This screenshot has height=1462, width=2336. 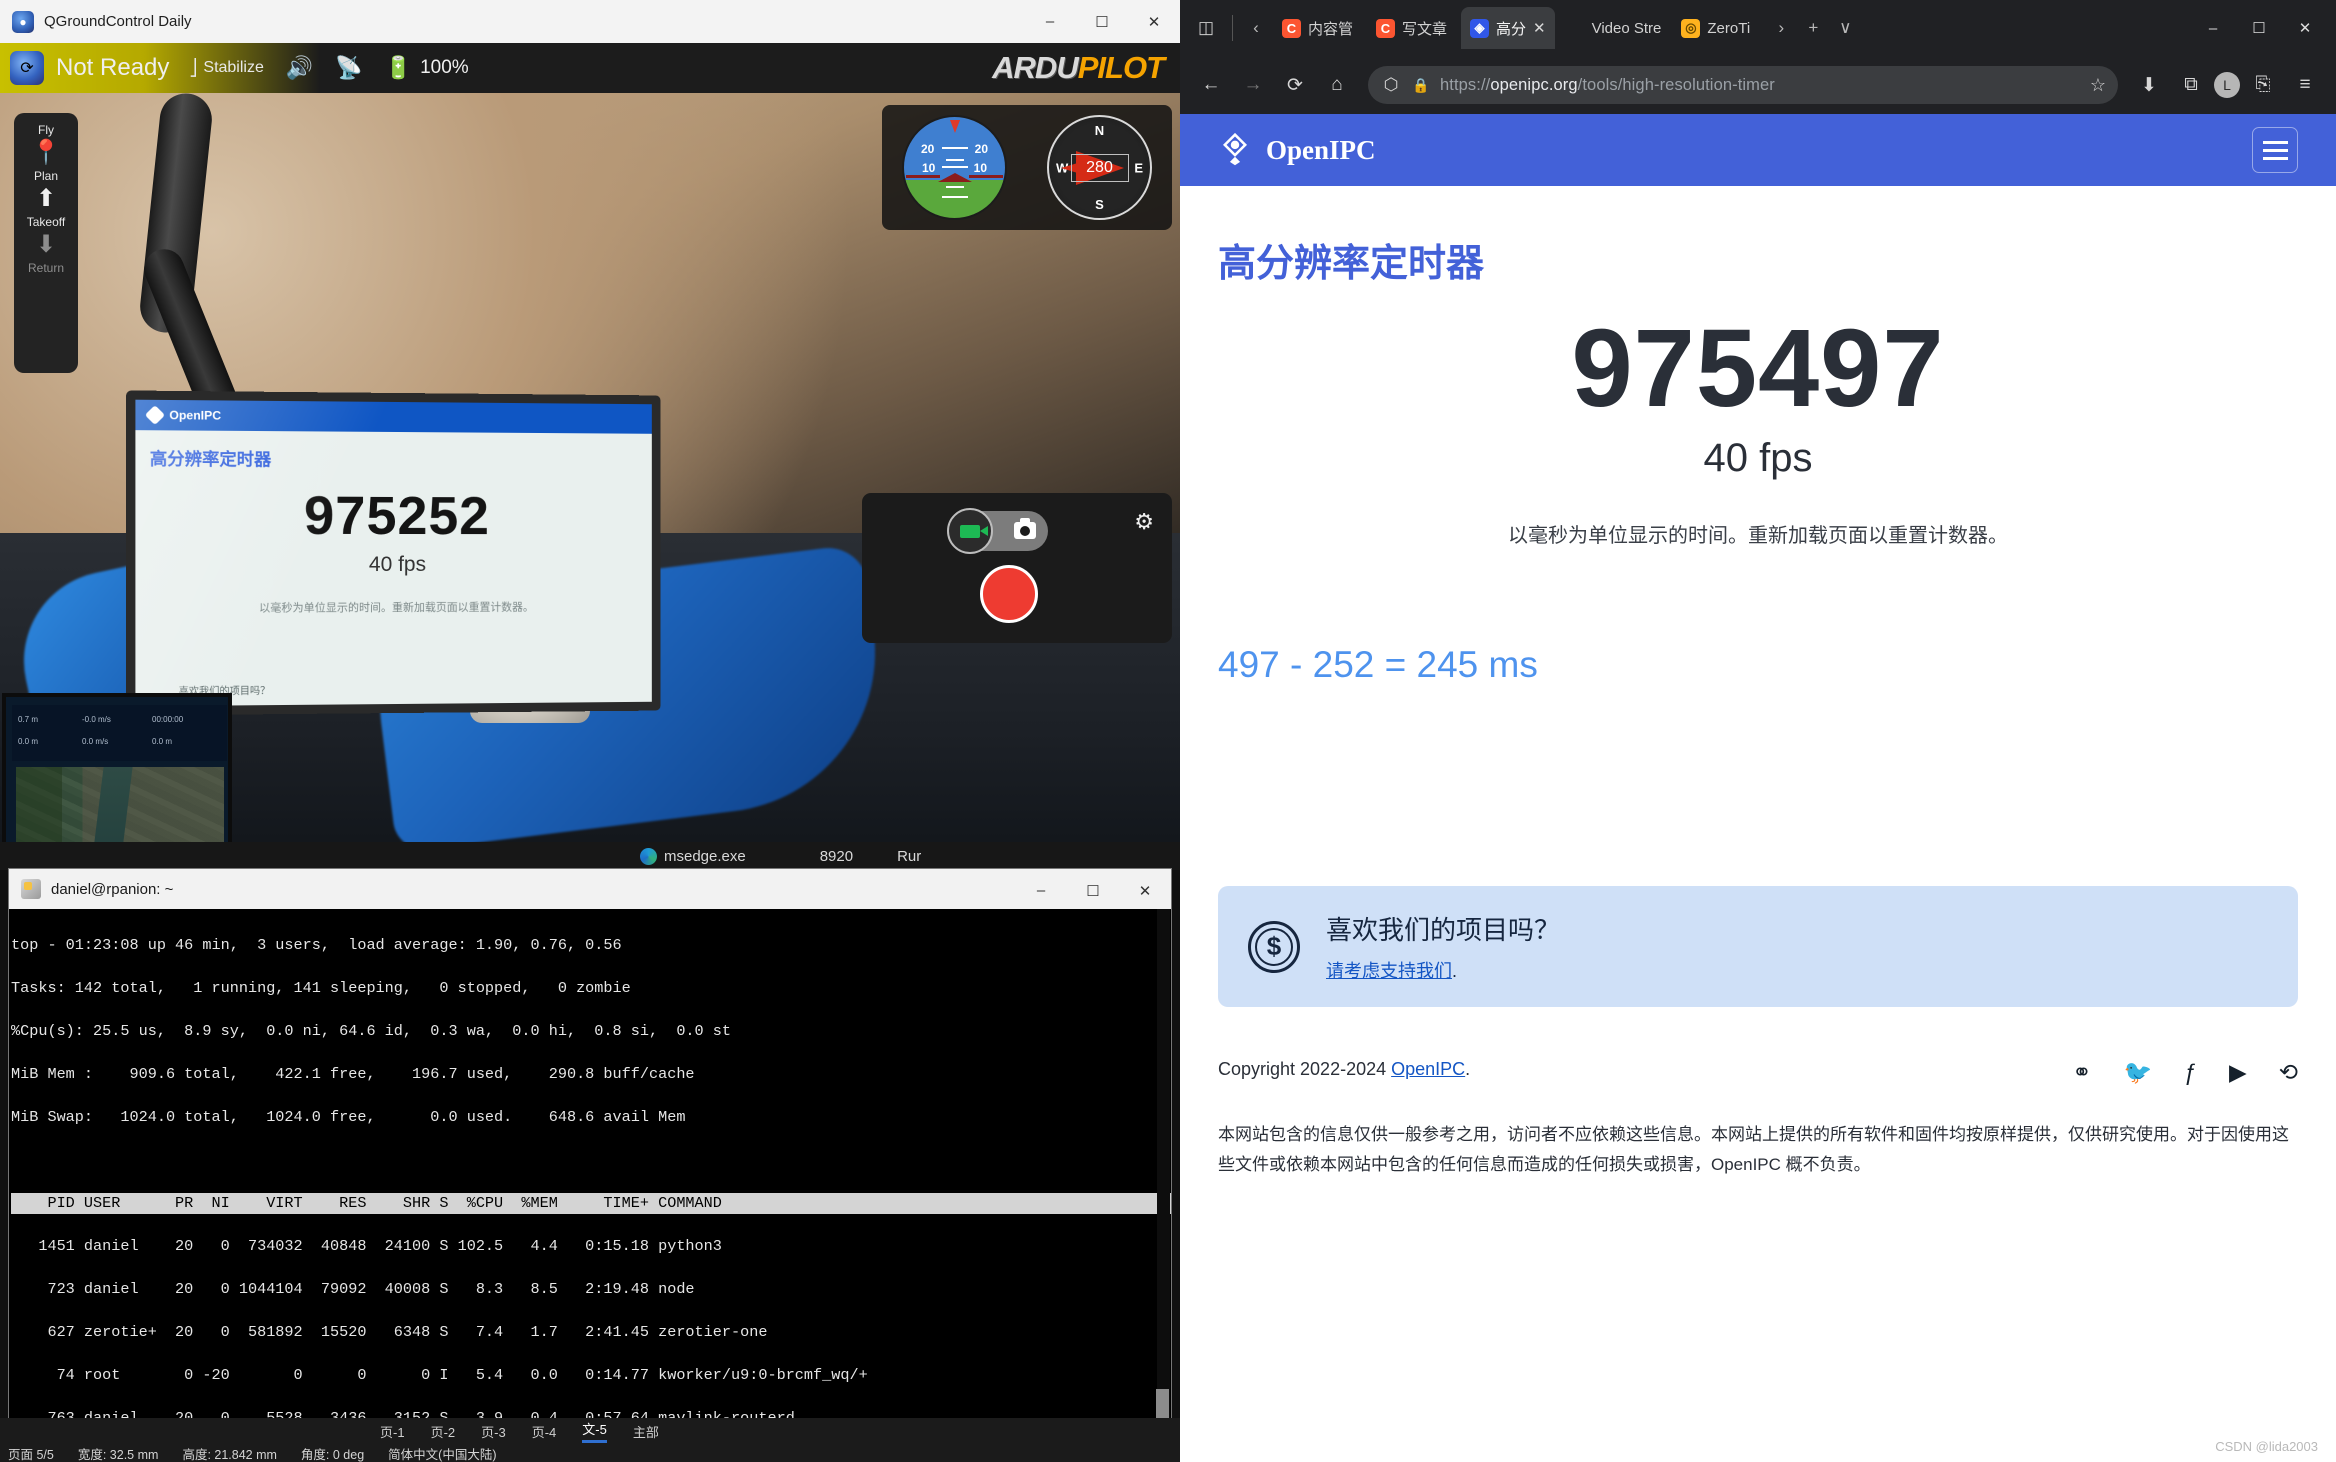 I want to click on page-tab-1: 页-1, so click(x=392, y=1431).